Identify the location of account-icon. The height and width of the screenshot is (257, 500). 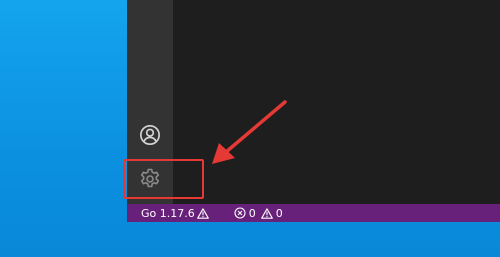
(150, 135).